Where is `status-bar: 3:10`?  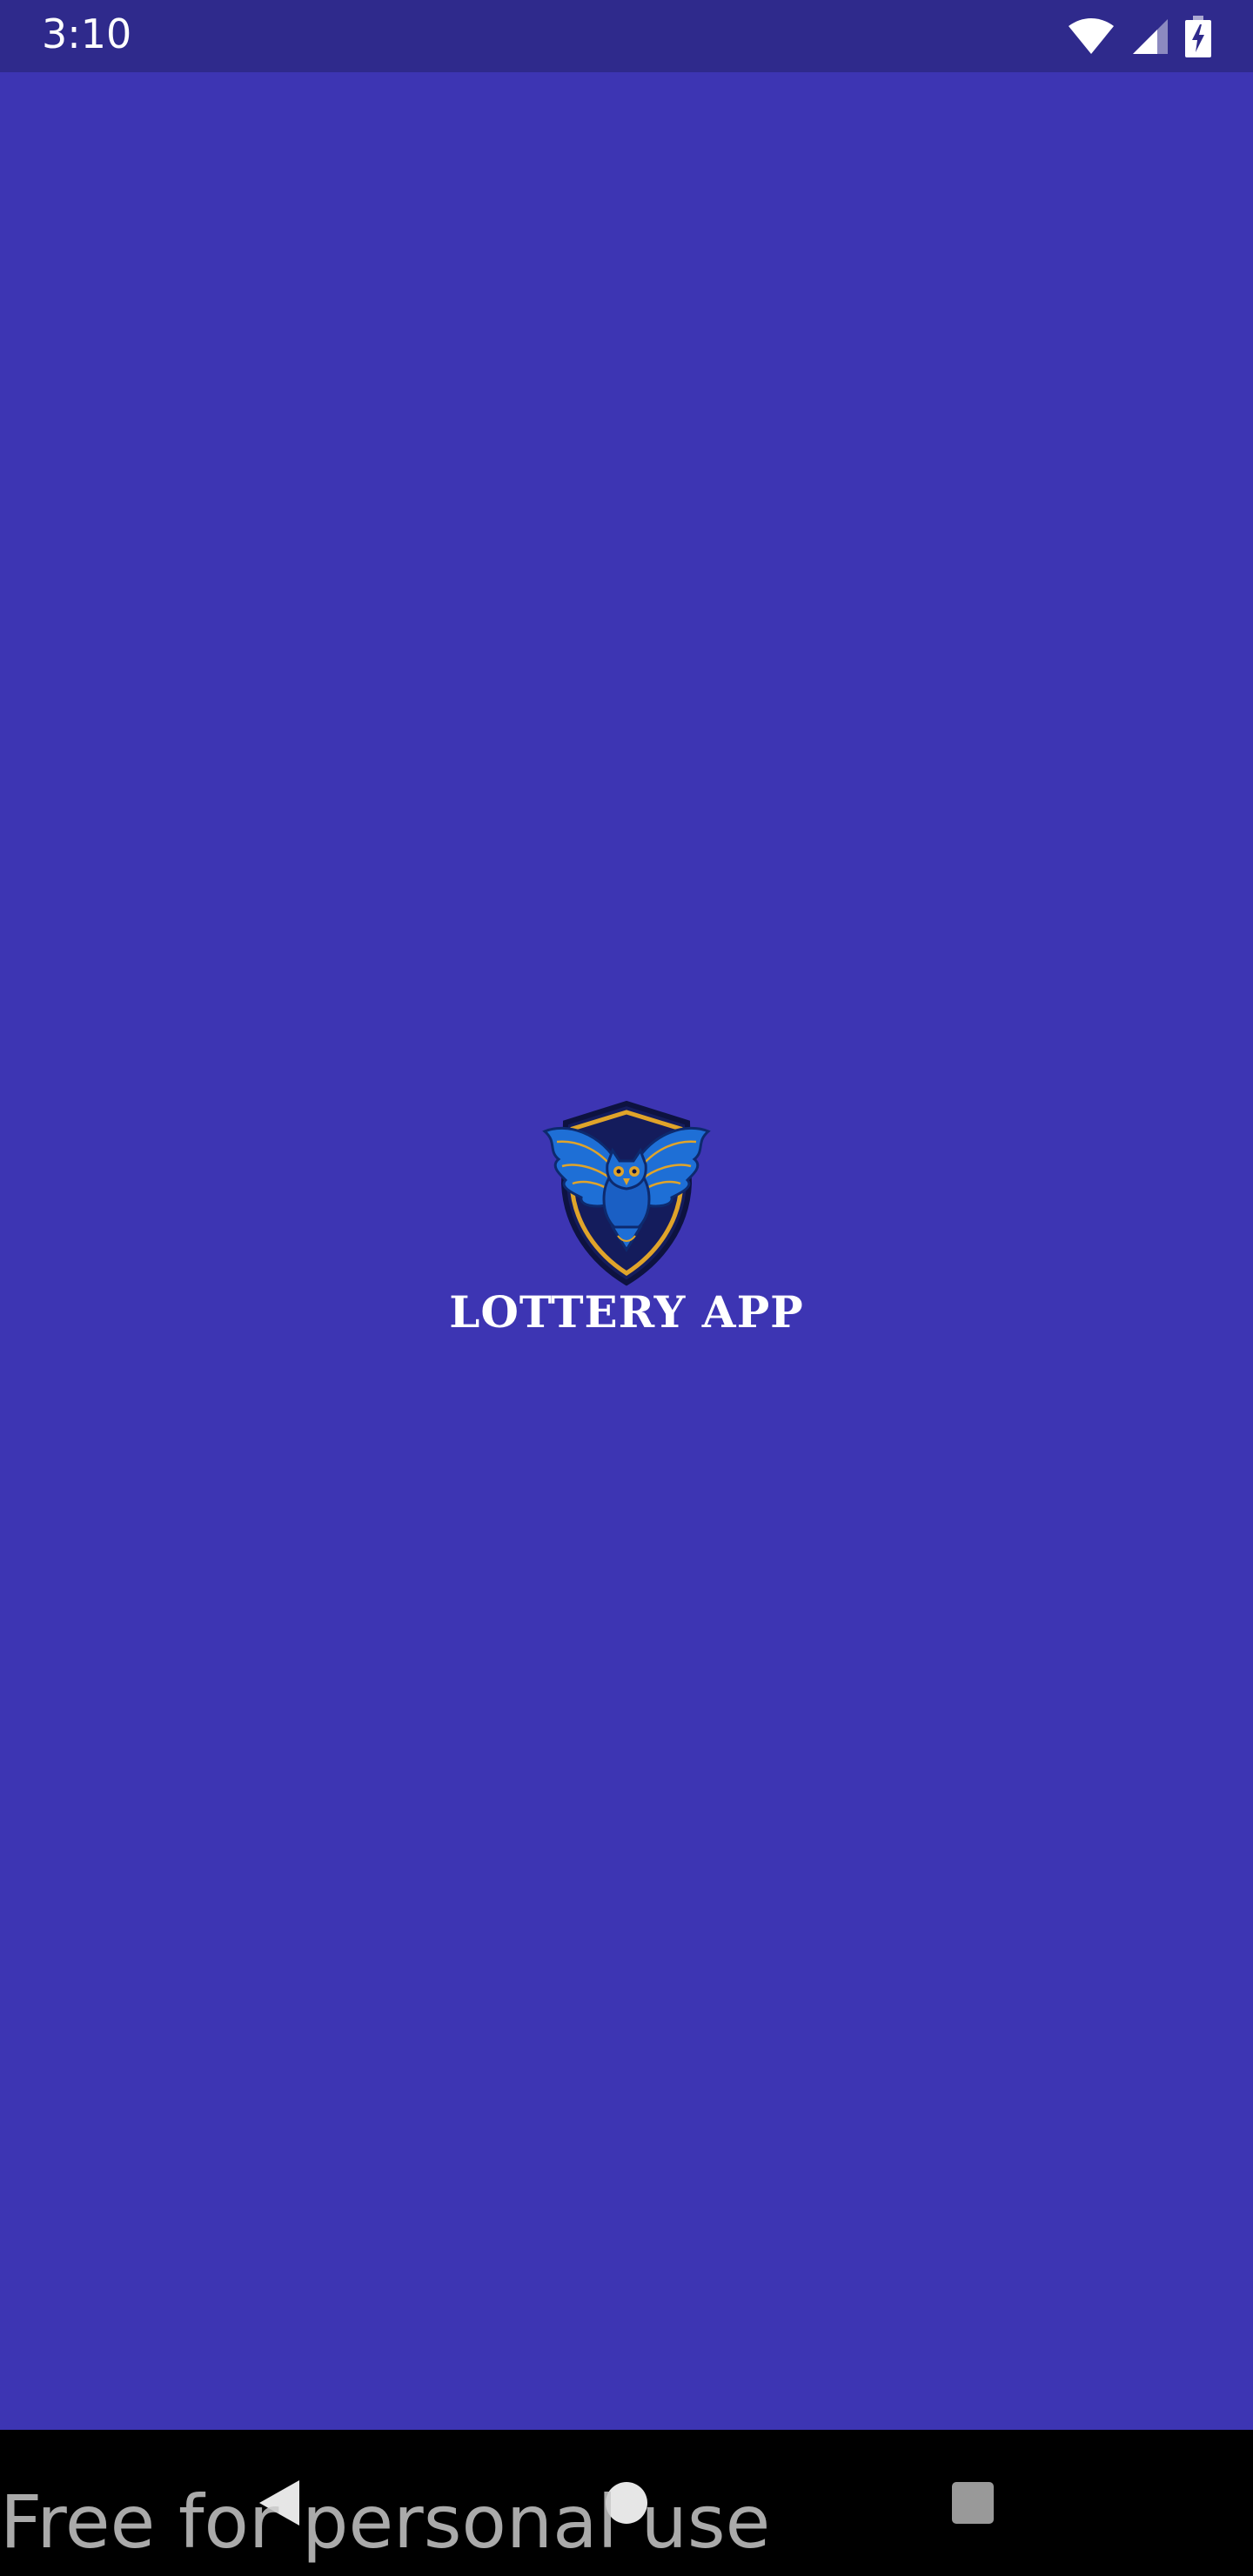 status-bar: 3:10 is located at coordinates (626, 36).